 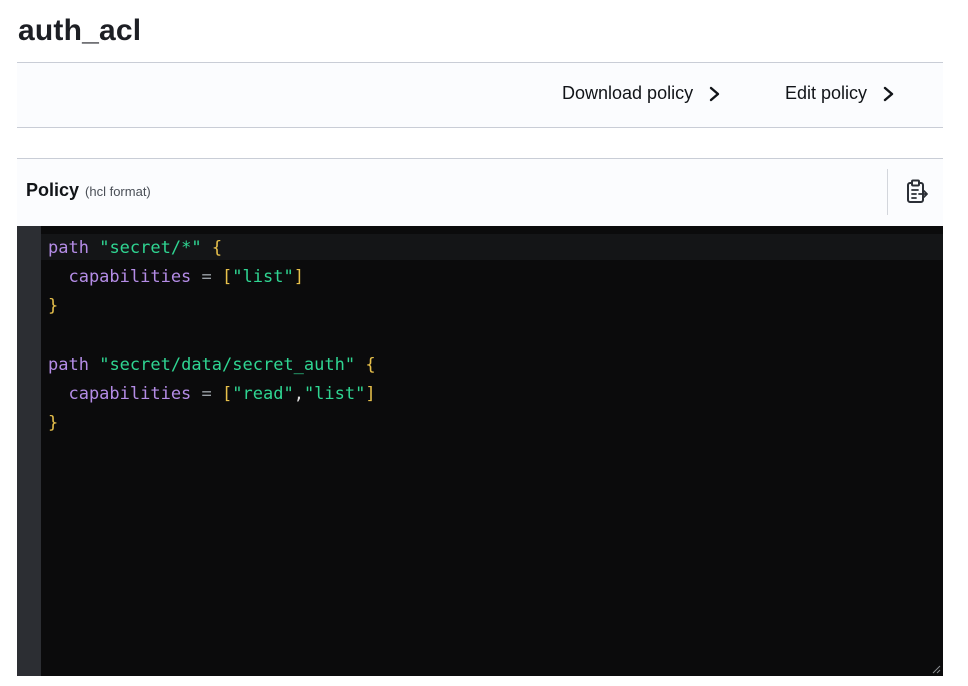 I want to click on code-line: capabilities = ["read","list"], so click(x=212, y=394).